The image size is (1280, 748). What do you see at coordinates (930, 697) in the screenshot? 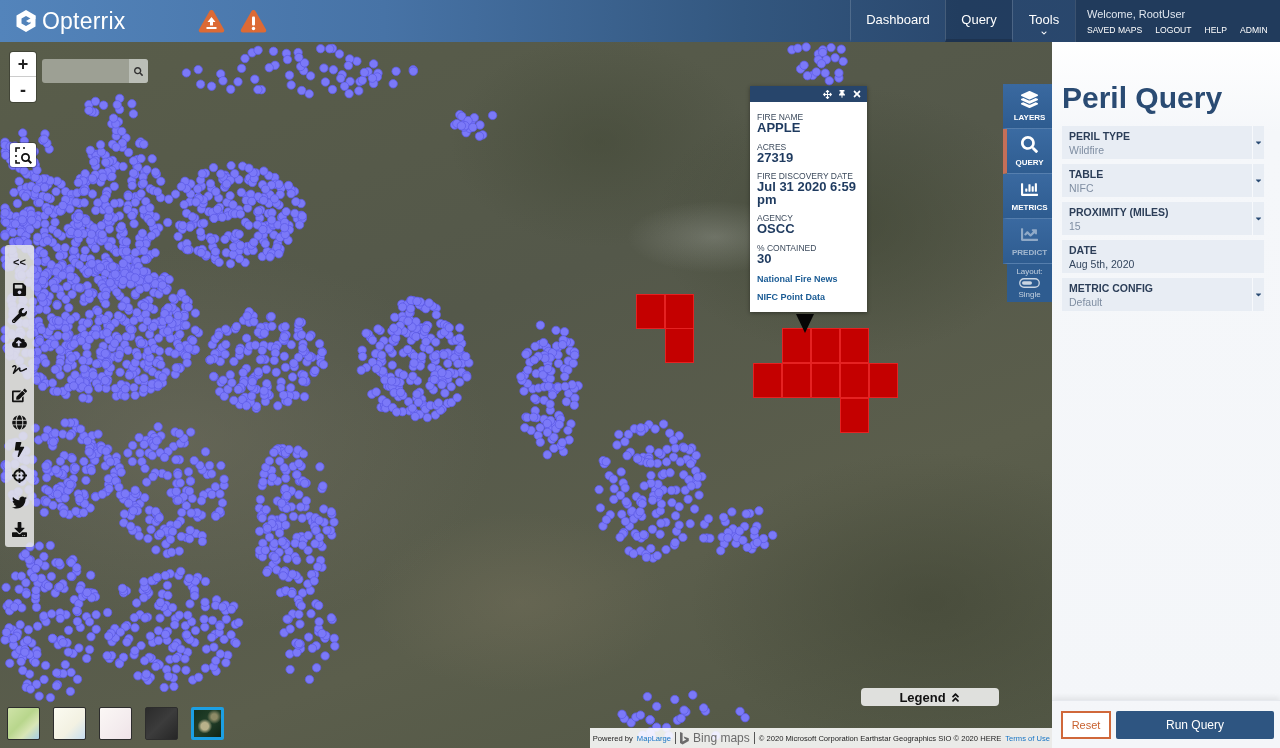
I see `legend-button: Legend` at bounding box center [930, 697].